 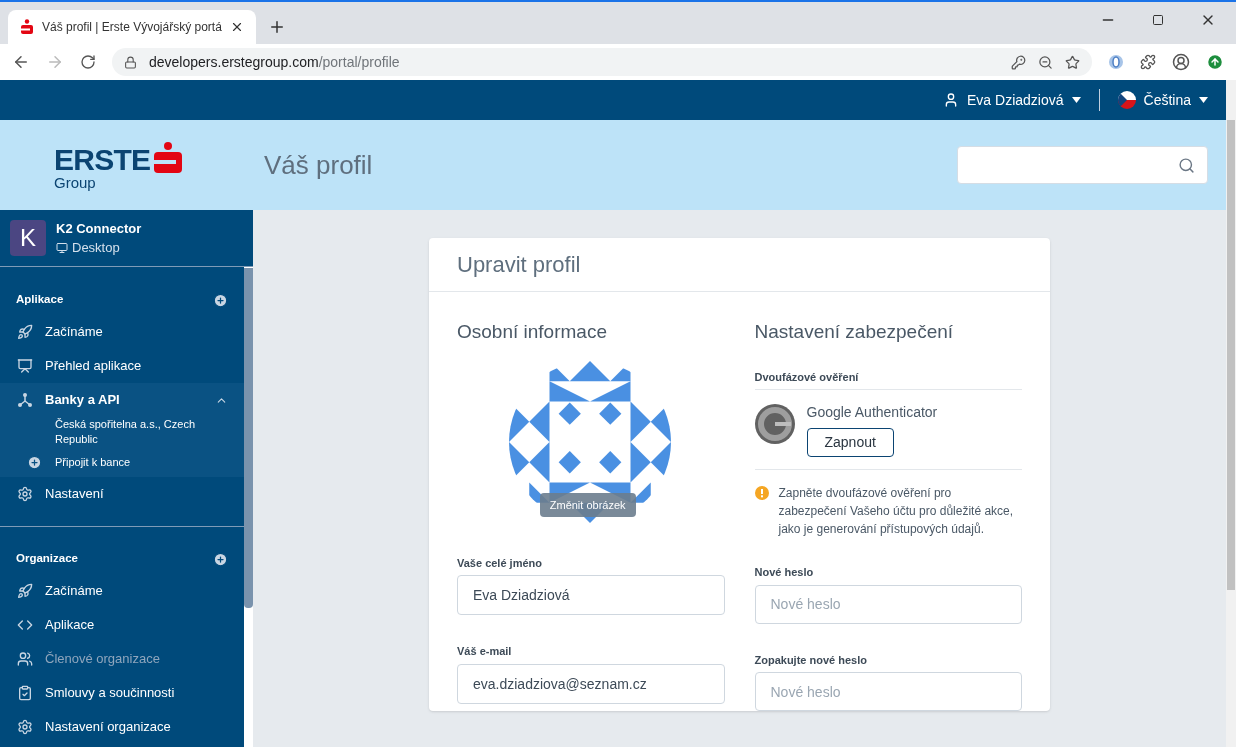 What do you see at coordinates (1231, 355) in the screenshot?
I see `page-scrollbar` at bounding box center [1231, 355].